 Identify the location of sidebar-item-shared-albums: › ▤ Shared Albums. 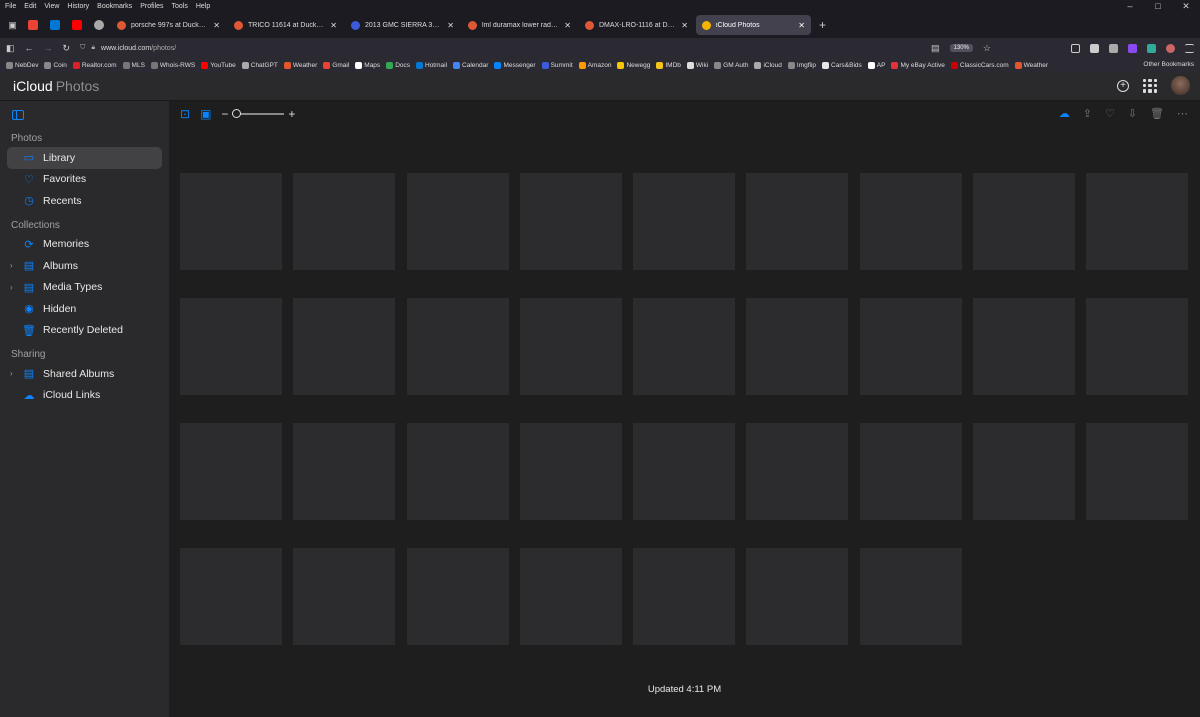
(84, 374).